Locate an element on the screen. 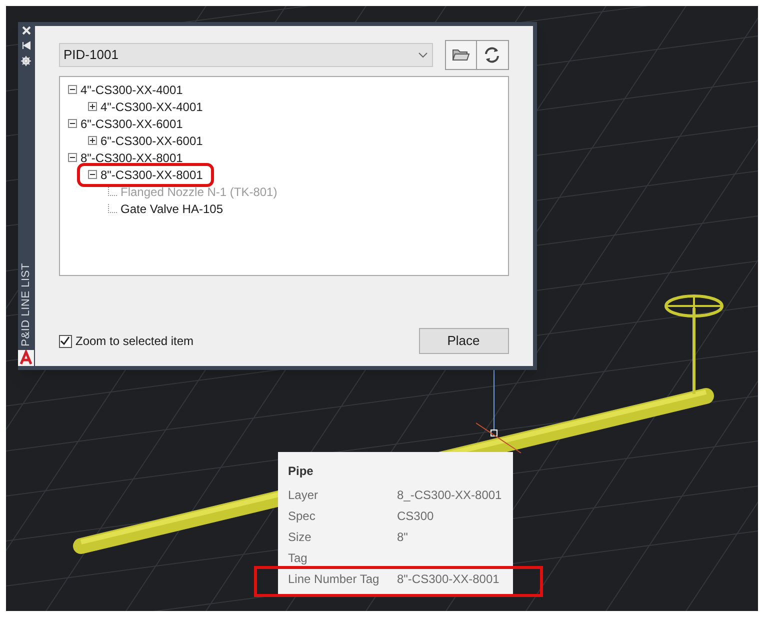 The height and width of the screenshot is (617, 764). open-folder-button is located at coordinates (460, 55).